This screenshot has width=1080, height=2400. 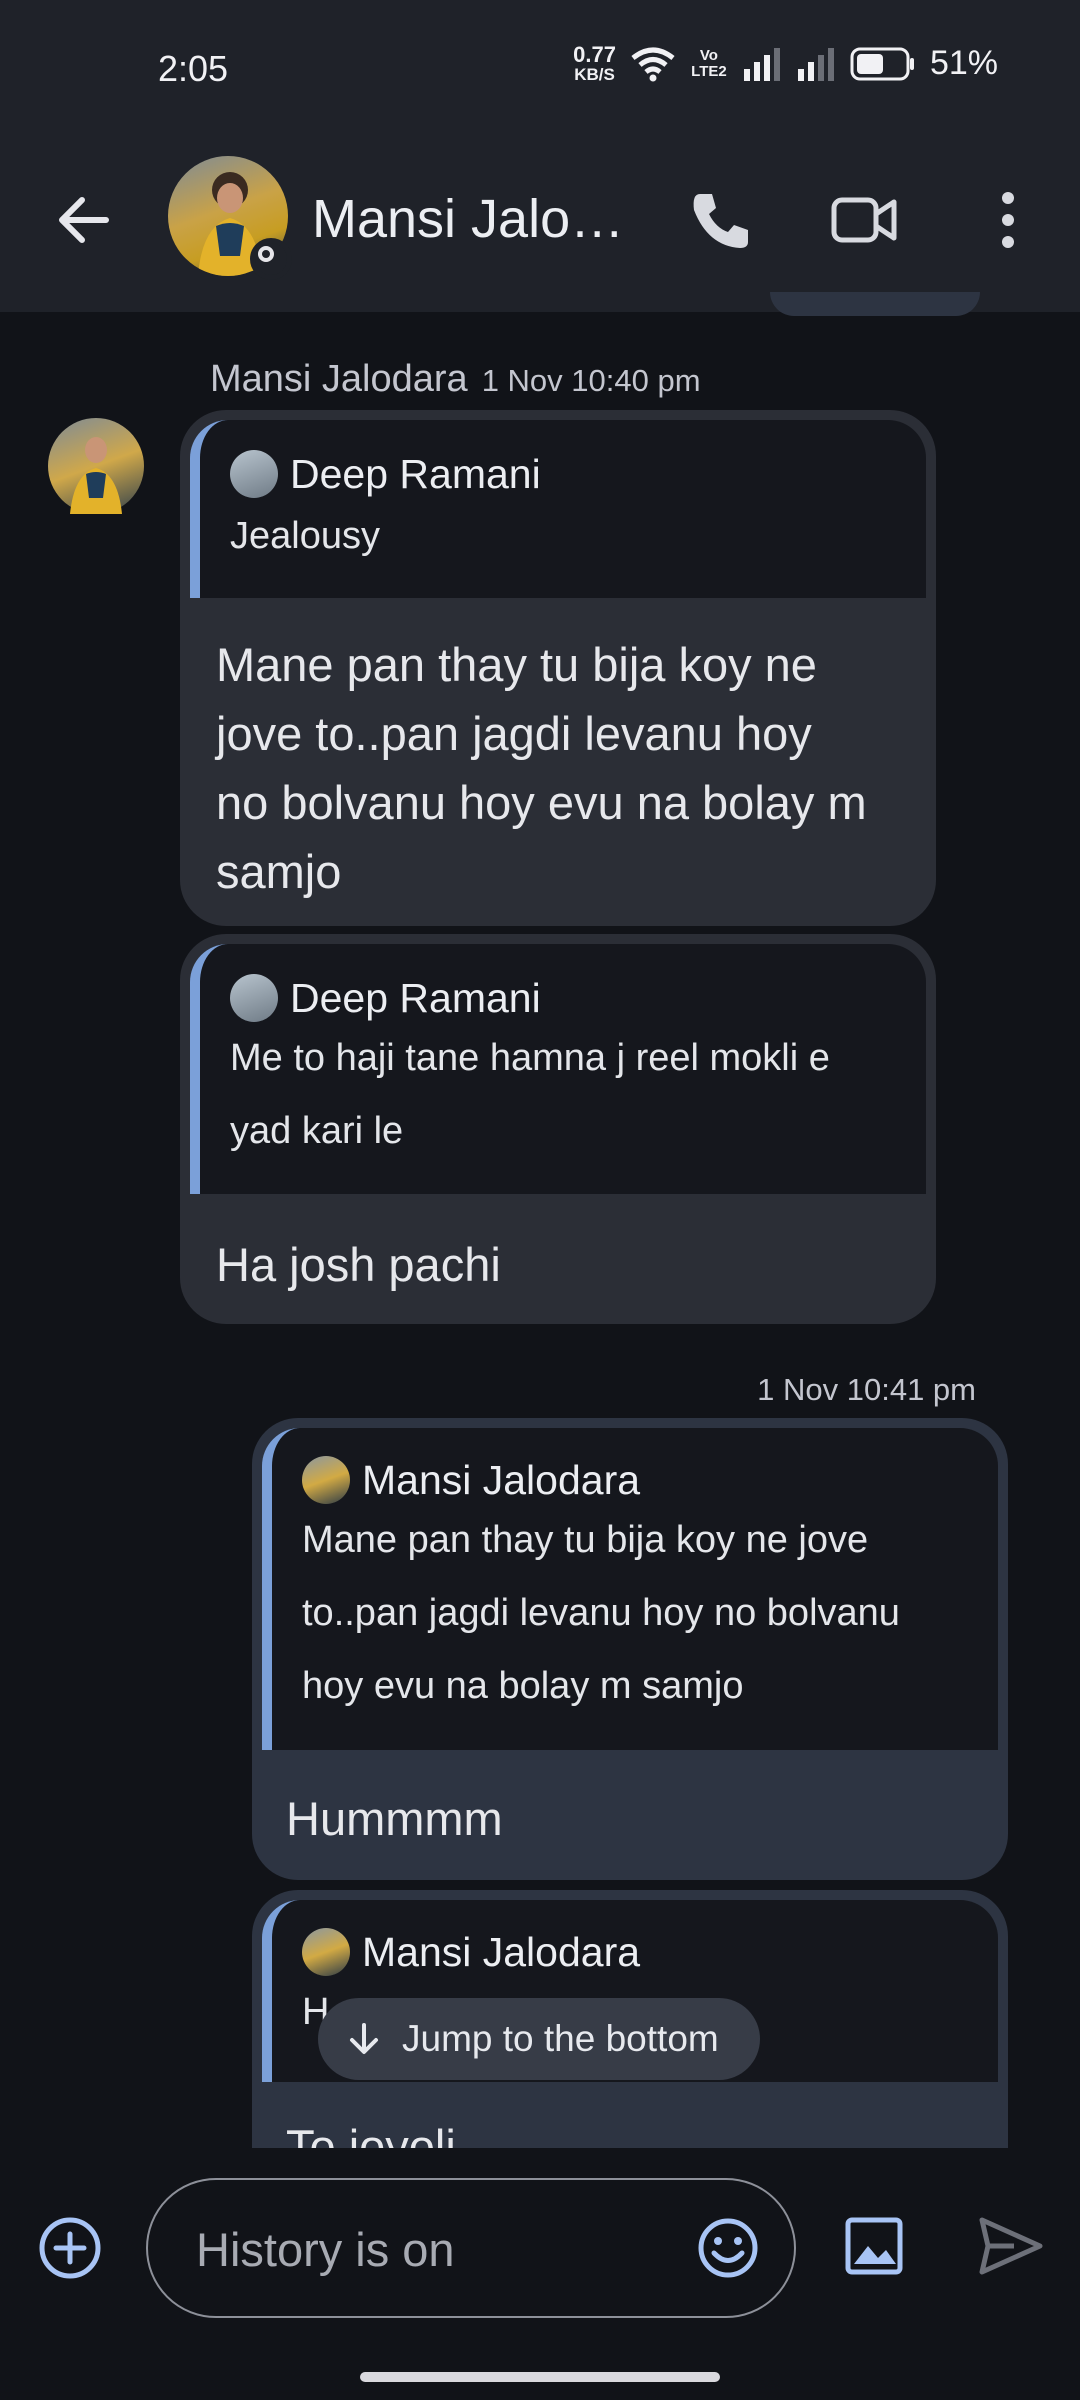 What do you see at coordinates (653, 64) in the screenshot?
I see `wifi-icon` at bounding box center [653, 64].